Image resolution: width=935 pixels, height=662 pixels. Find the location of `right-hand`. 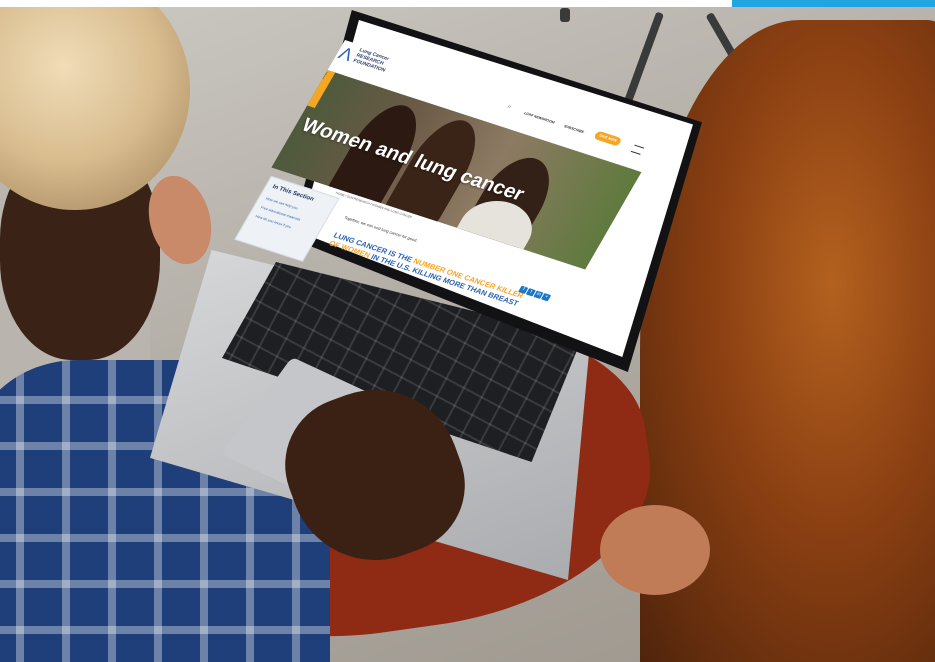

right-hand is located at coordinates (655, 550).